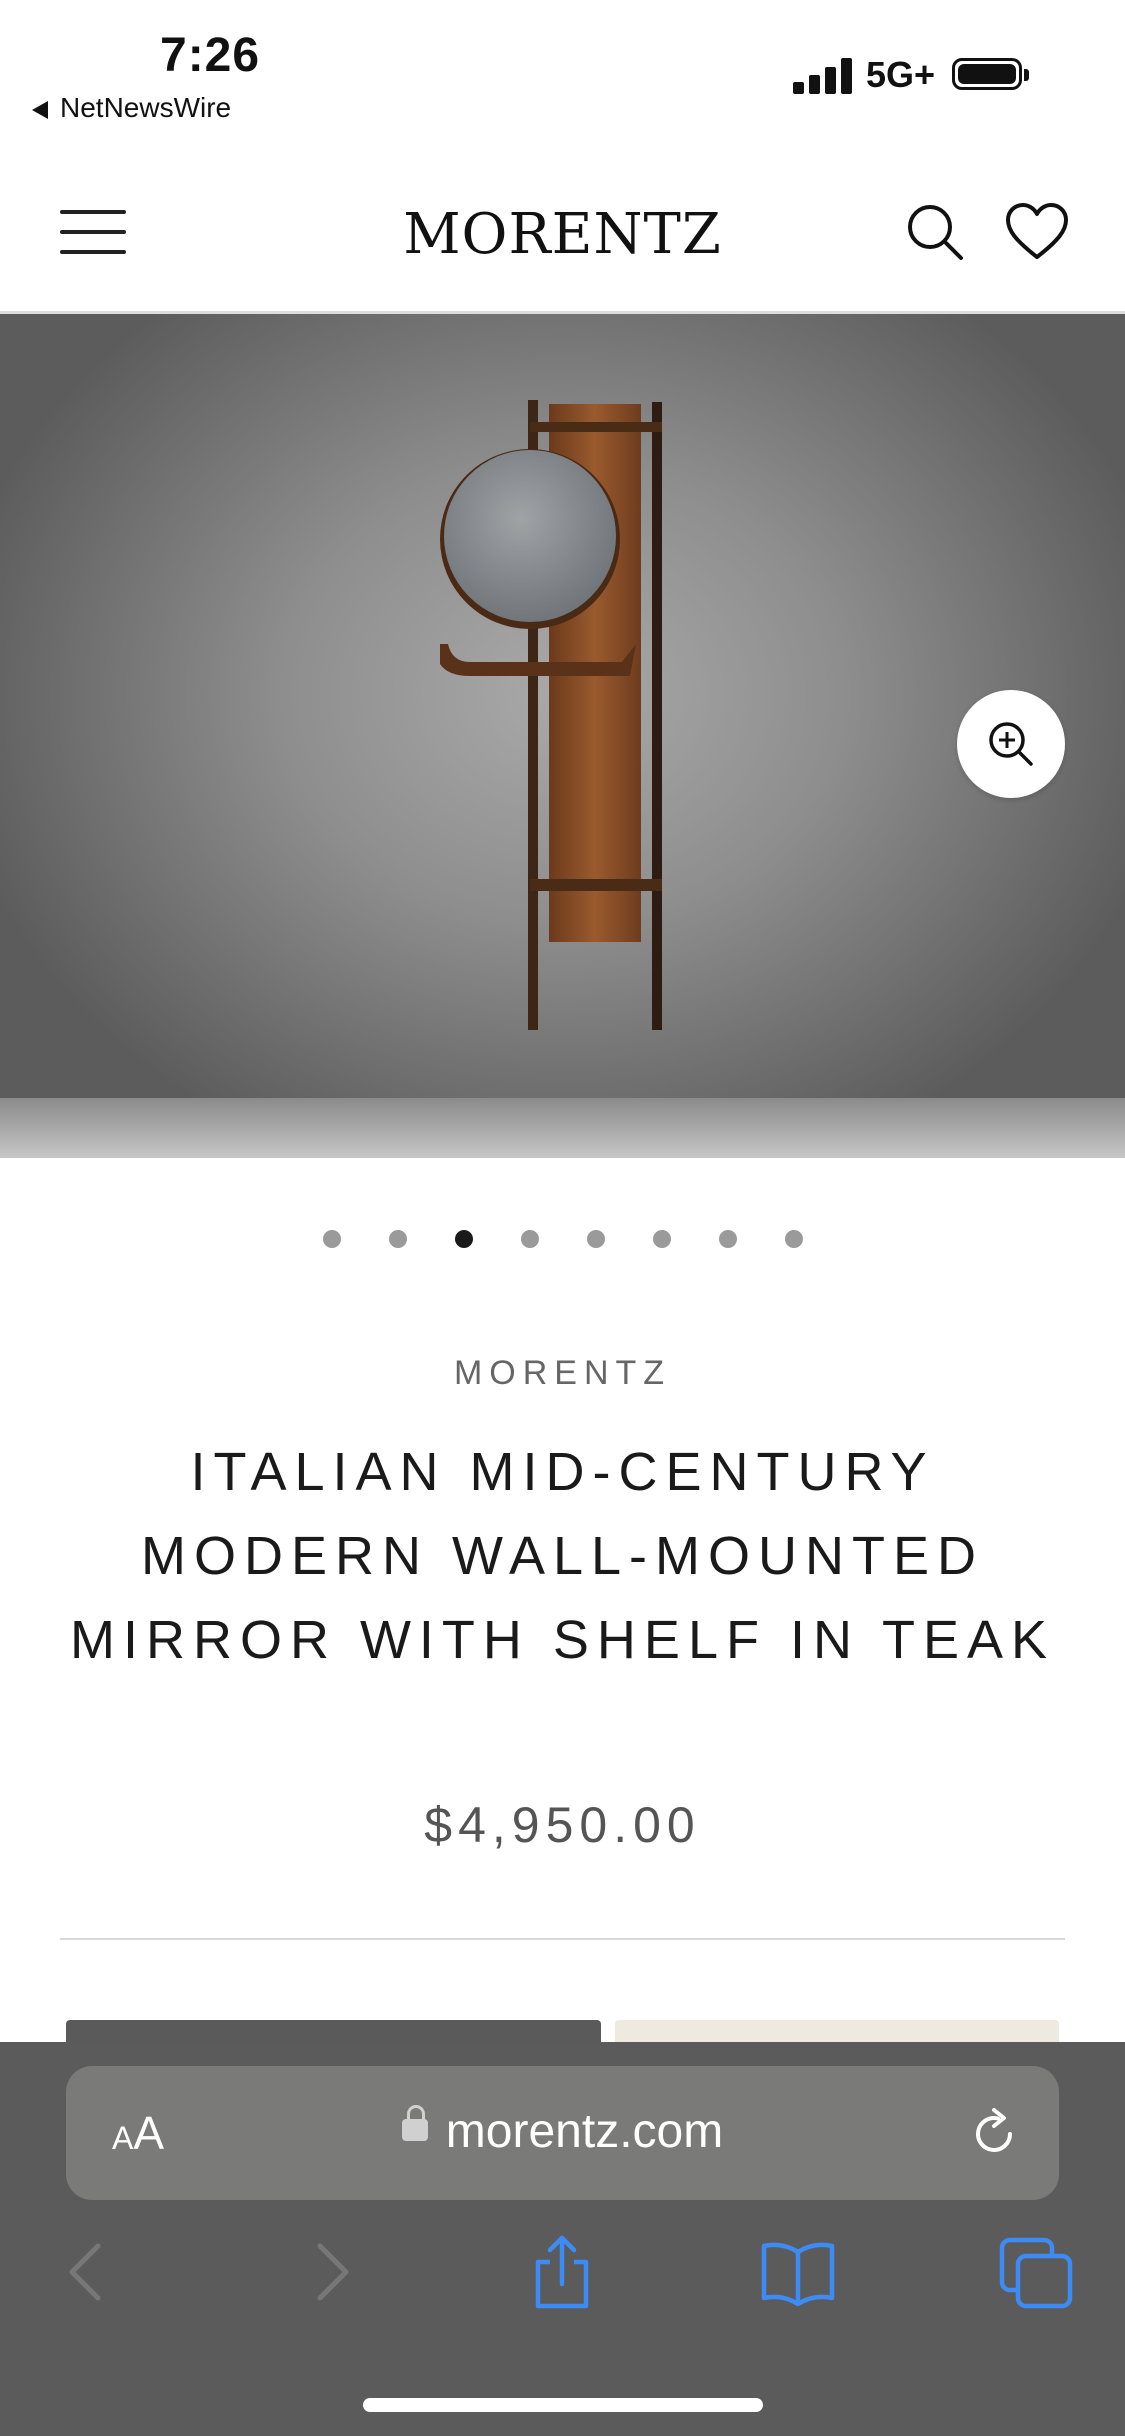  What do you see at coordinates (823, 75) in the screenshot?
I see `cellular-signal-icon` at bounding box center [823, 75].